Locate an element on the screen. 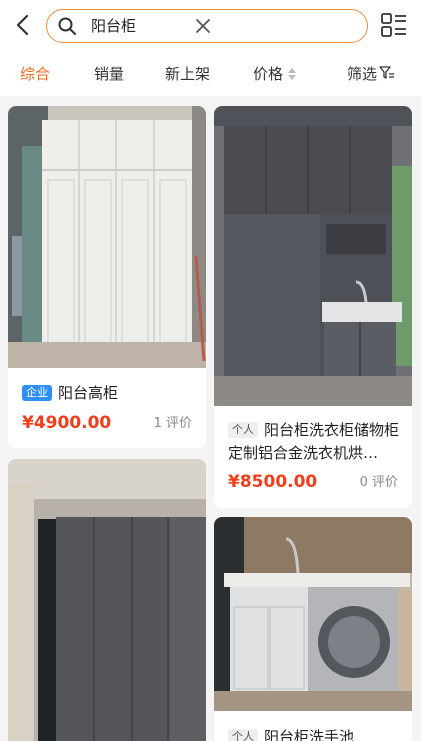 This screenshot has width=421, height=741. sort-sales: 销量 is located at coordinates (109, 74).